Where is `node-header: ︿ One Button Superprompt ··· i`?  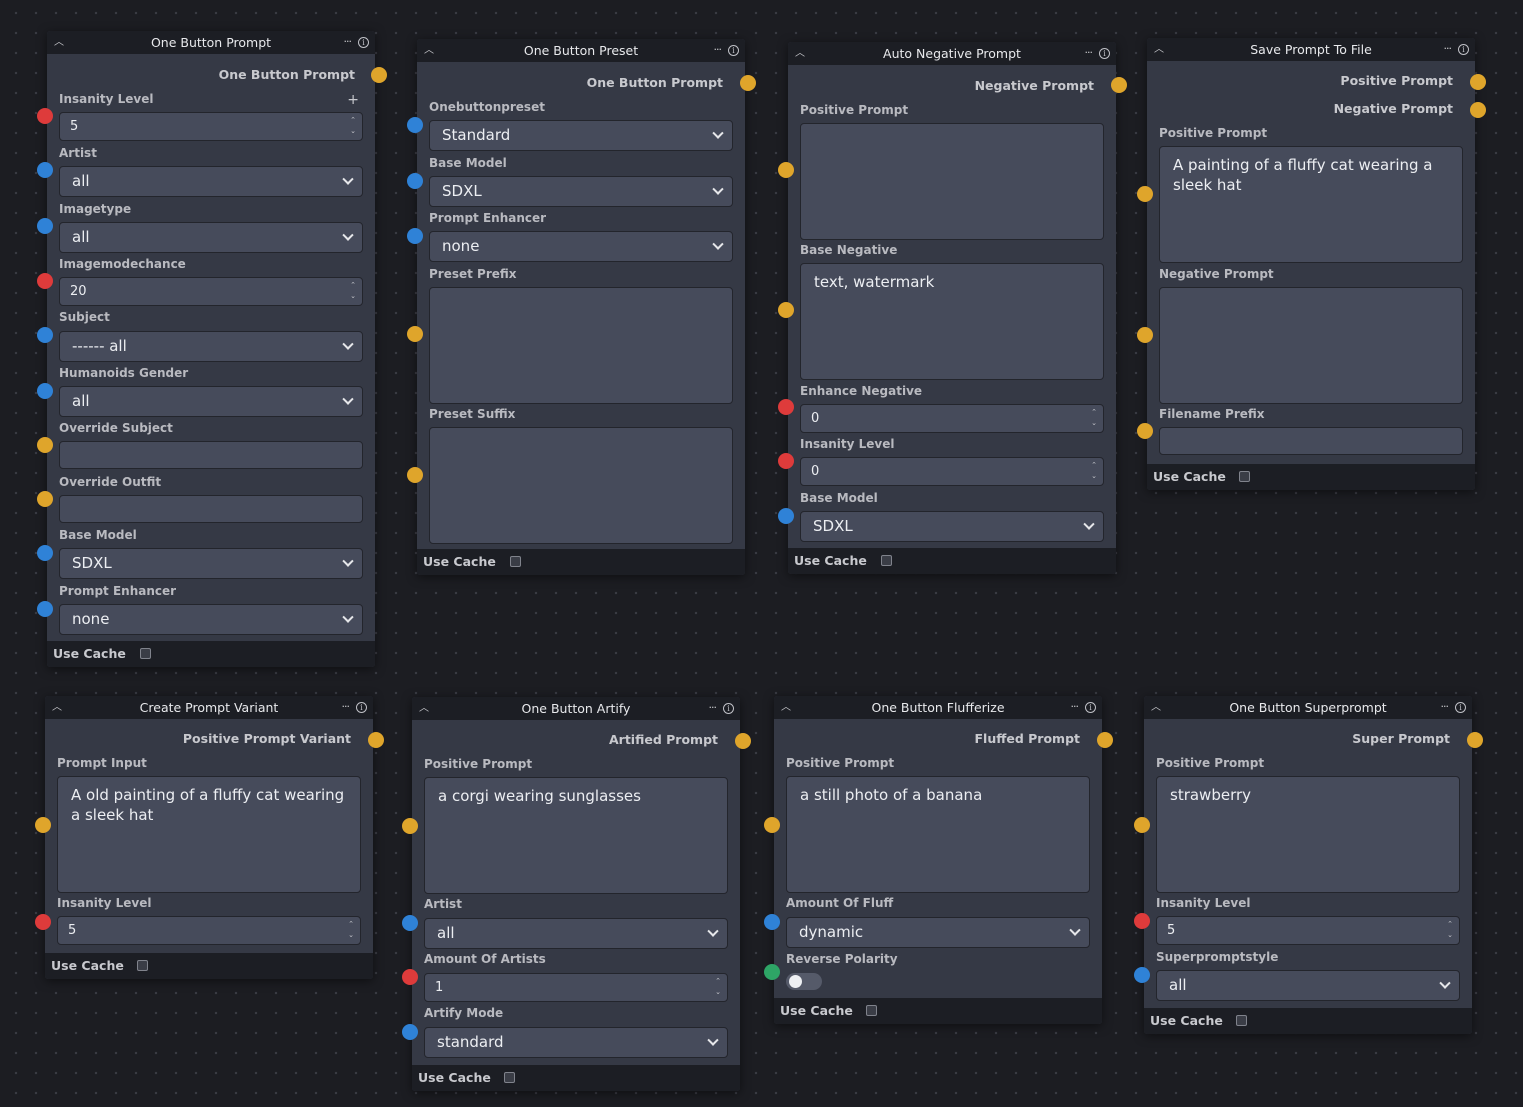
node-header: ︿ One Button Superprompt ··· i is located at coordinates (1308, 707).